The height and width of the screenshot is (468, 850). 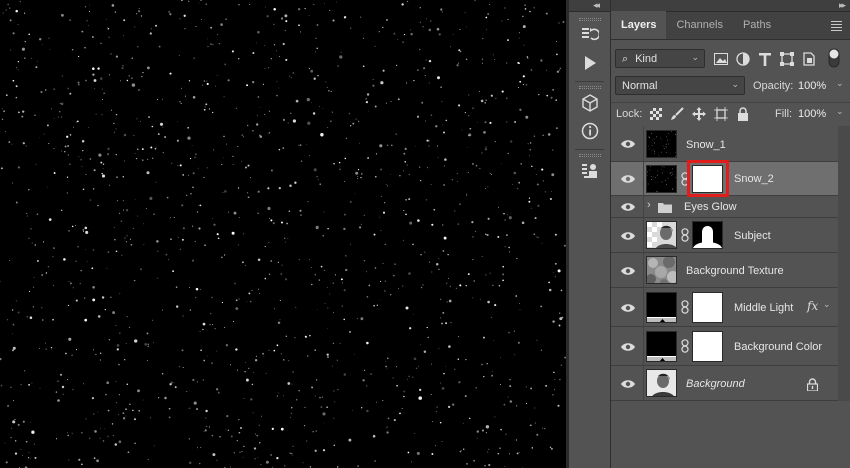 I want to click on lock-label: Lock:, so click(x=629, y=114).